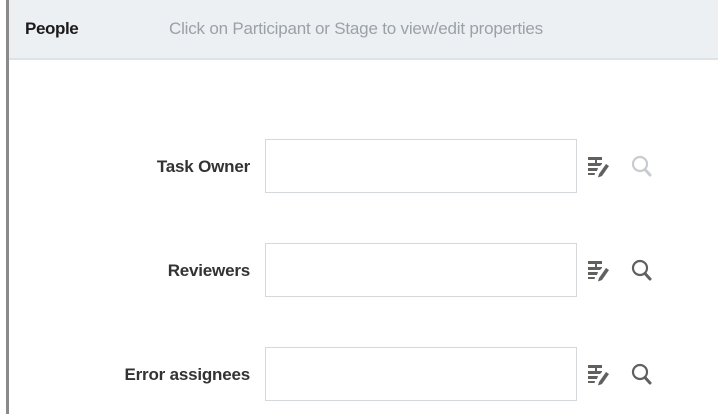 This screenshot has width=718, height=414. I want to click on error-assignees-label: Error assignees, so click(187, 374).